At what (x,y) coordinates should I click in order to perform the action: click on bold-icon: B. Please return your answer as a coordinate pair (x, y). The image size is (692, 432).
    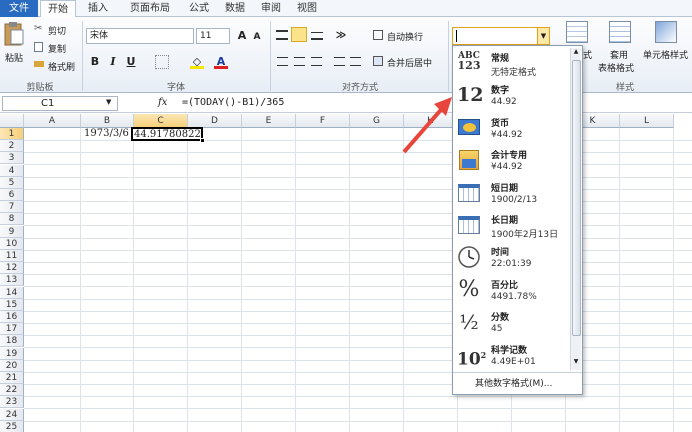
    Looking at the image, I should click on (95, 62).